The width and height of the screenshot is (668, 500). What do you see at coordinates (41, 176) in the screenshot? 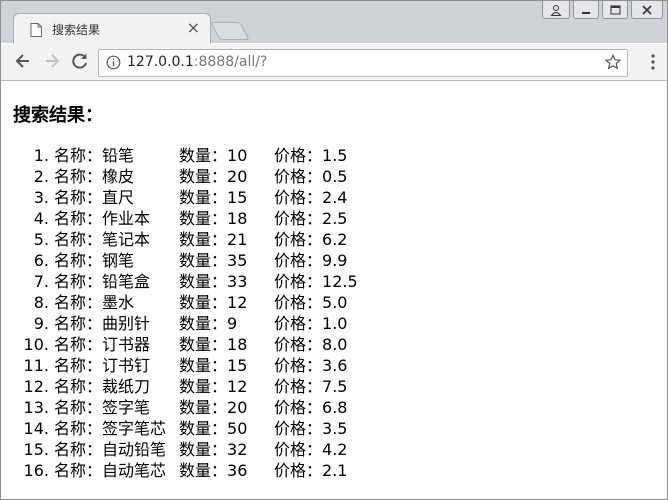
I see `item-number-text: 2.` at bounding box center [41, 176].